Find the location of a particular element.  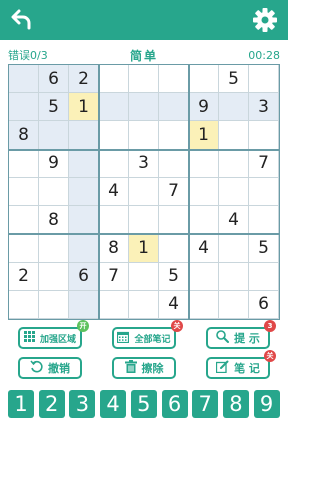

back-arrow-icon is located at coordinates (22, 20).